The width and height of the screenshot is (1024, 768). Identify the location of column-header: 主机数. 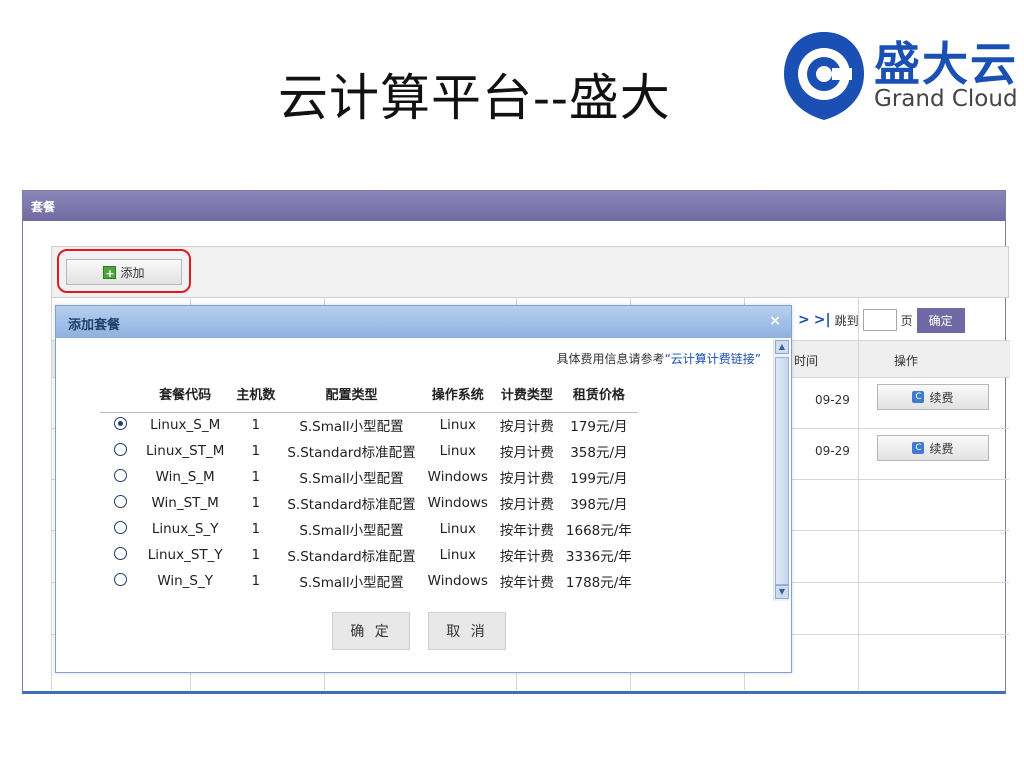
(256, 397).